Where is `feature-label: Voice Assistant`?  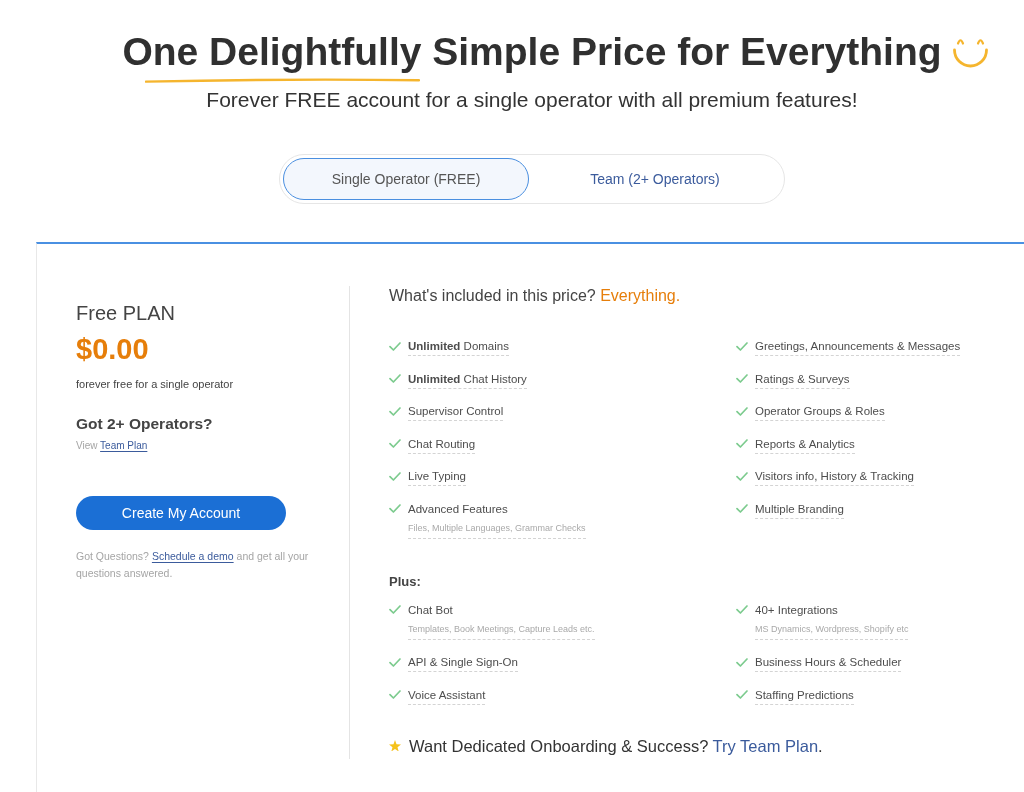
feature-label: Voice Assistant is located at coordinates (447, 695).